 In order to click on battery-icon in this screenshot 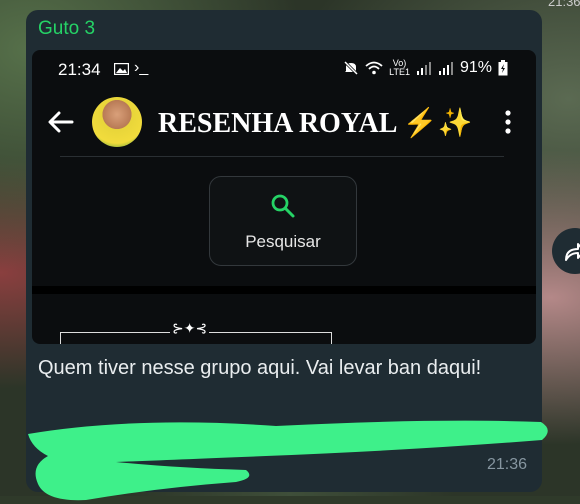, I will do `click(503, 68)`.